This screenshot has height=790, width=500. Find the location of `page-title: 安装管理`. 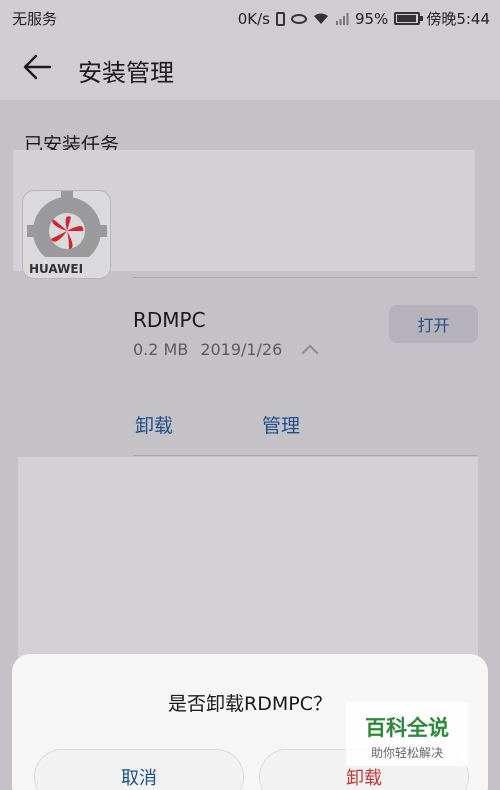

page-title: 安装管理 is located at coordinates (126, 73).